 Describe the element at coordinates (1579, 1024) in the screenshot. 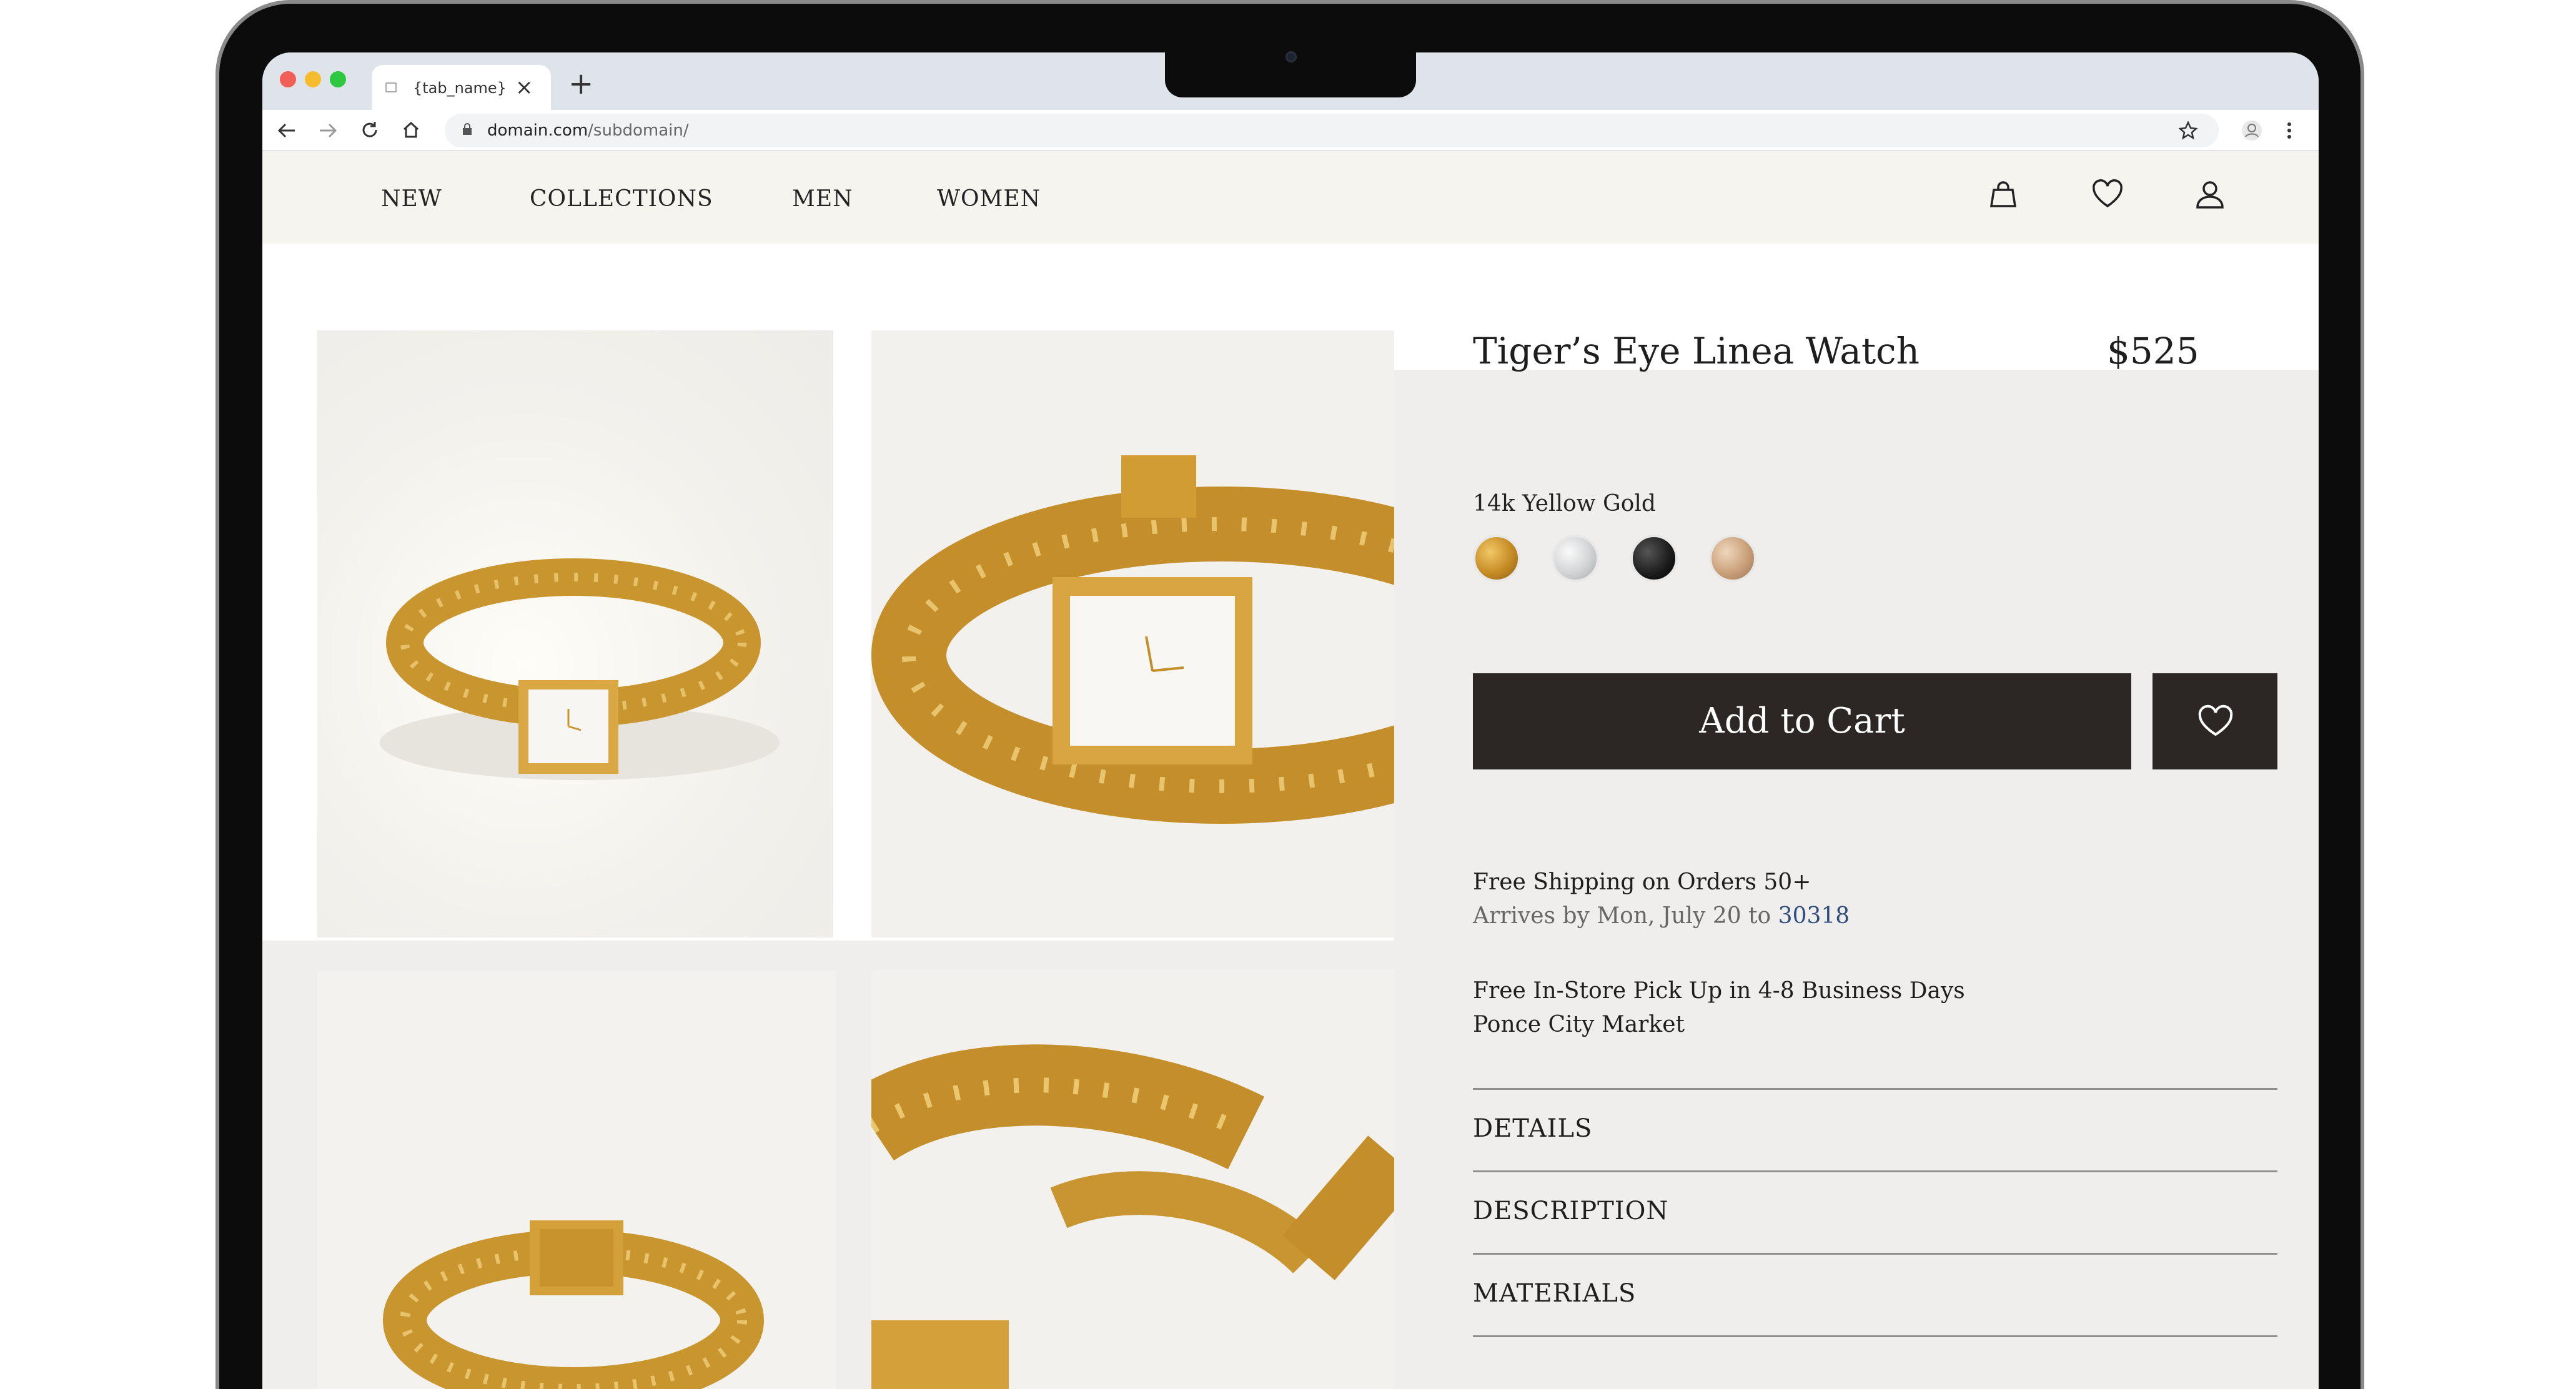

I see `store-location-link: Ponce City Market` at that location.